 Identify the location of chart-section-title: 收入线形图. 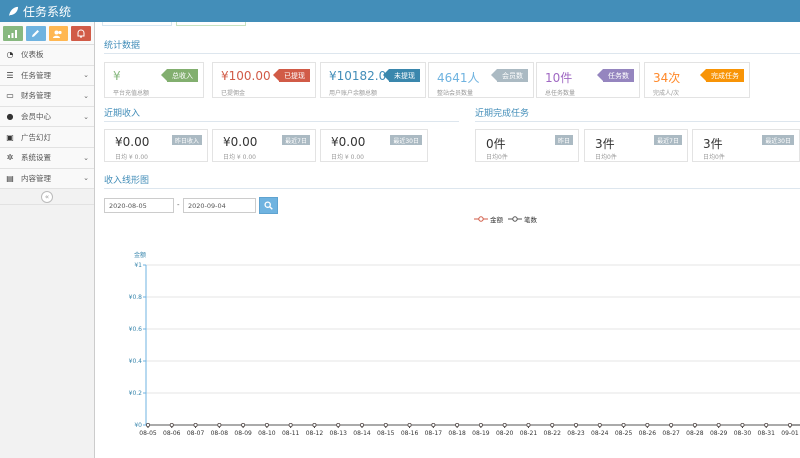
(127, 181).